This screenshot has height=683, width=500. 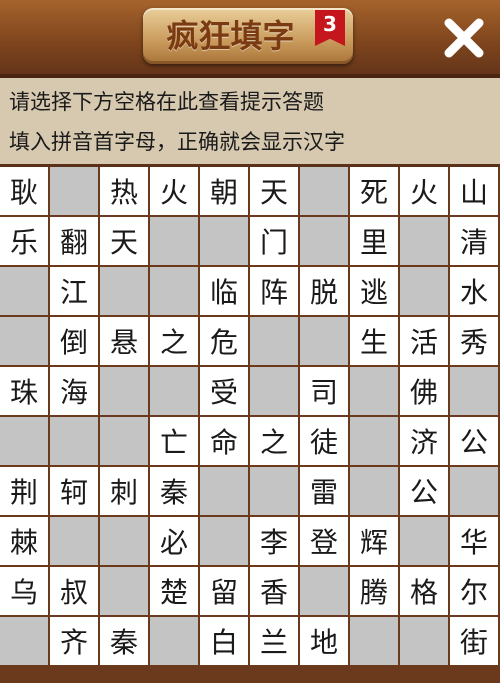 What do you see at coordinates (24, 591) in the screenshot?
I see `grid-cell-filled: 乌` at bounding box center [24, 591].